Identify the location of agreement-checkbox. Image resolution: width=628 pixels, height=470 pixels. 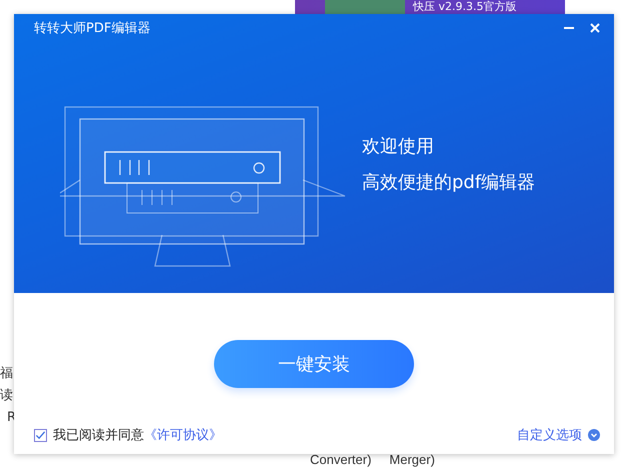
(40, 435).